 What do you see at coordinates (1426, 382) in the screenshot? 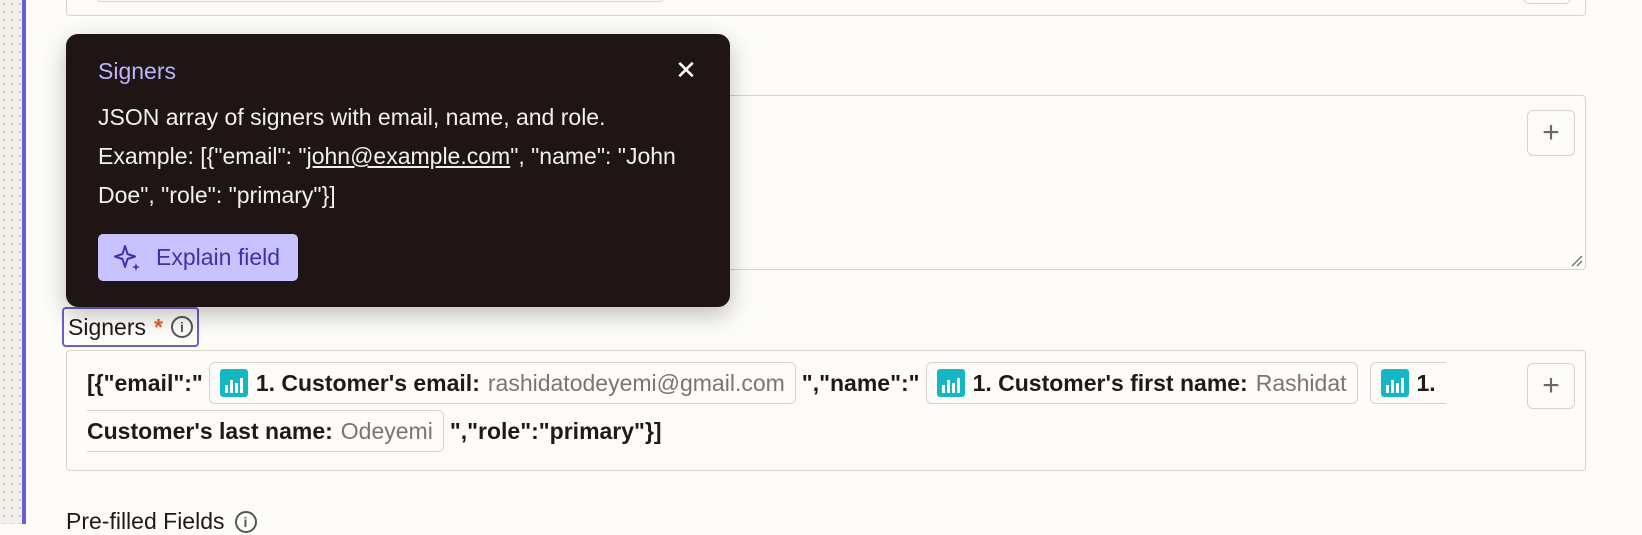
I see `pill-key: 1.` at bounding box center [1426, 382].